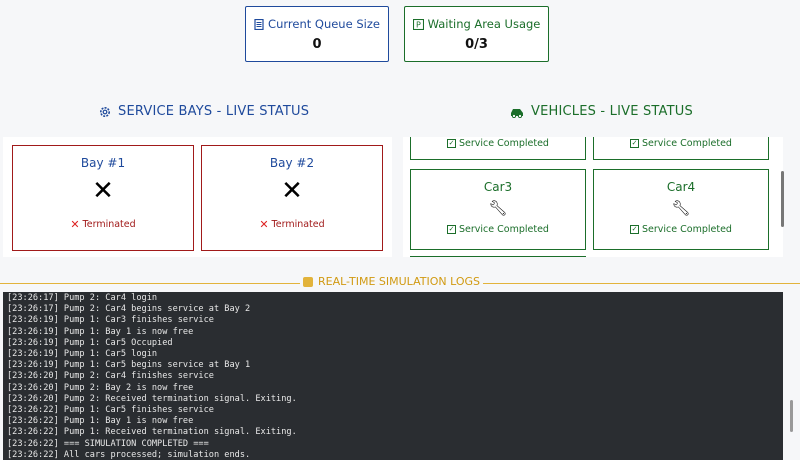 The image size is (800, 460). Describe the element at coordinates (100, 421) in the screenshot. I see `log-line: [23:26:22] Pump 1: Bay 1 is now free` at that location.